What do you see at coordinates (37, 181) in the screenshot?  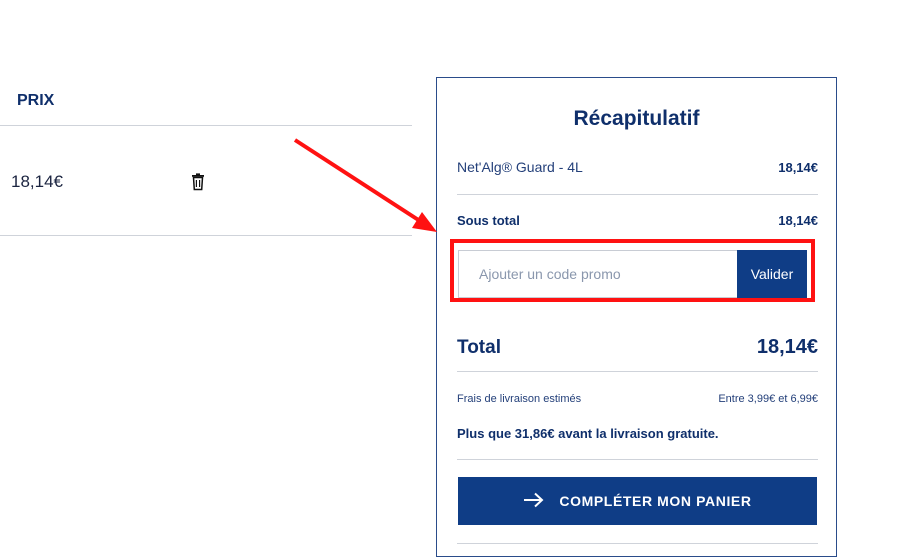 I see `cart-item-price: 18,14€` at bounding box center [37, 181].